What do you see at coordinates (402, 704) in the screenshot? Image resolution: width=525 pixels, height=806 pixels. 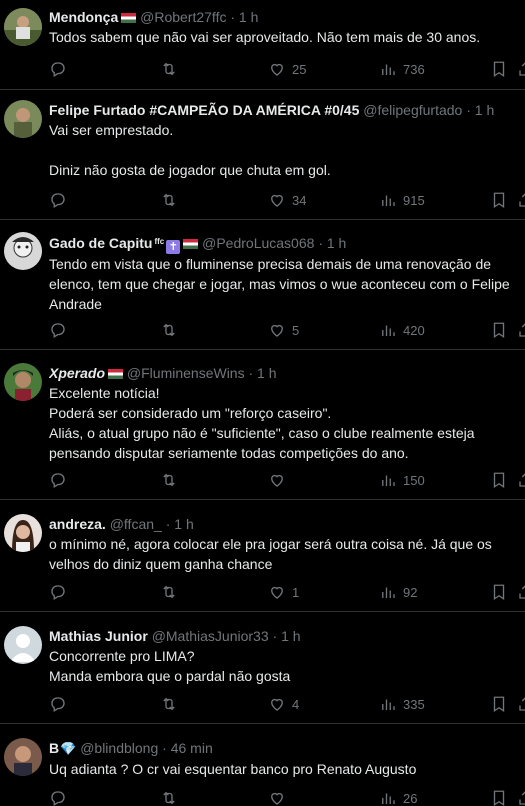 I see `views-button: 335` at bounding box center [402, 704].